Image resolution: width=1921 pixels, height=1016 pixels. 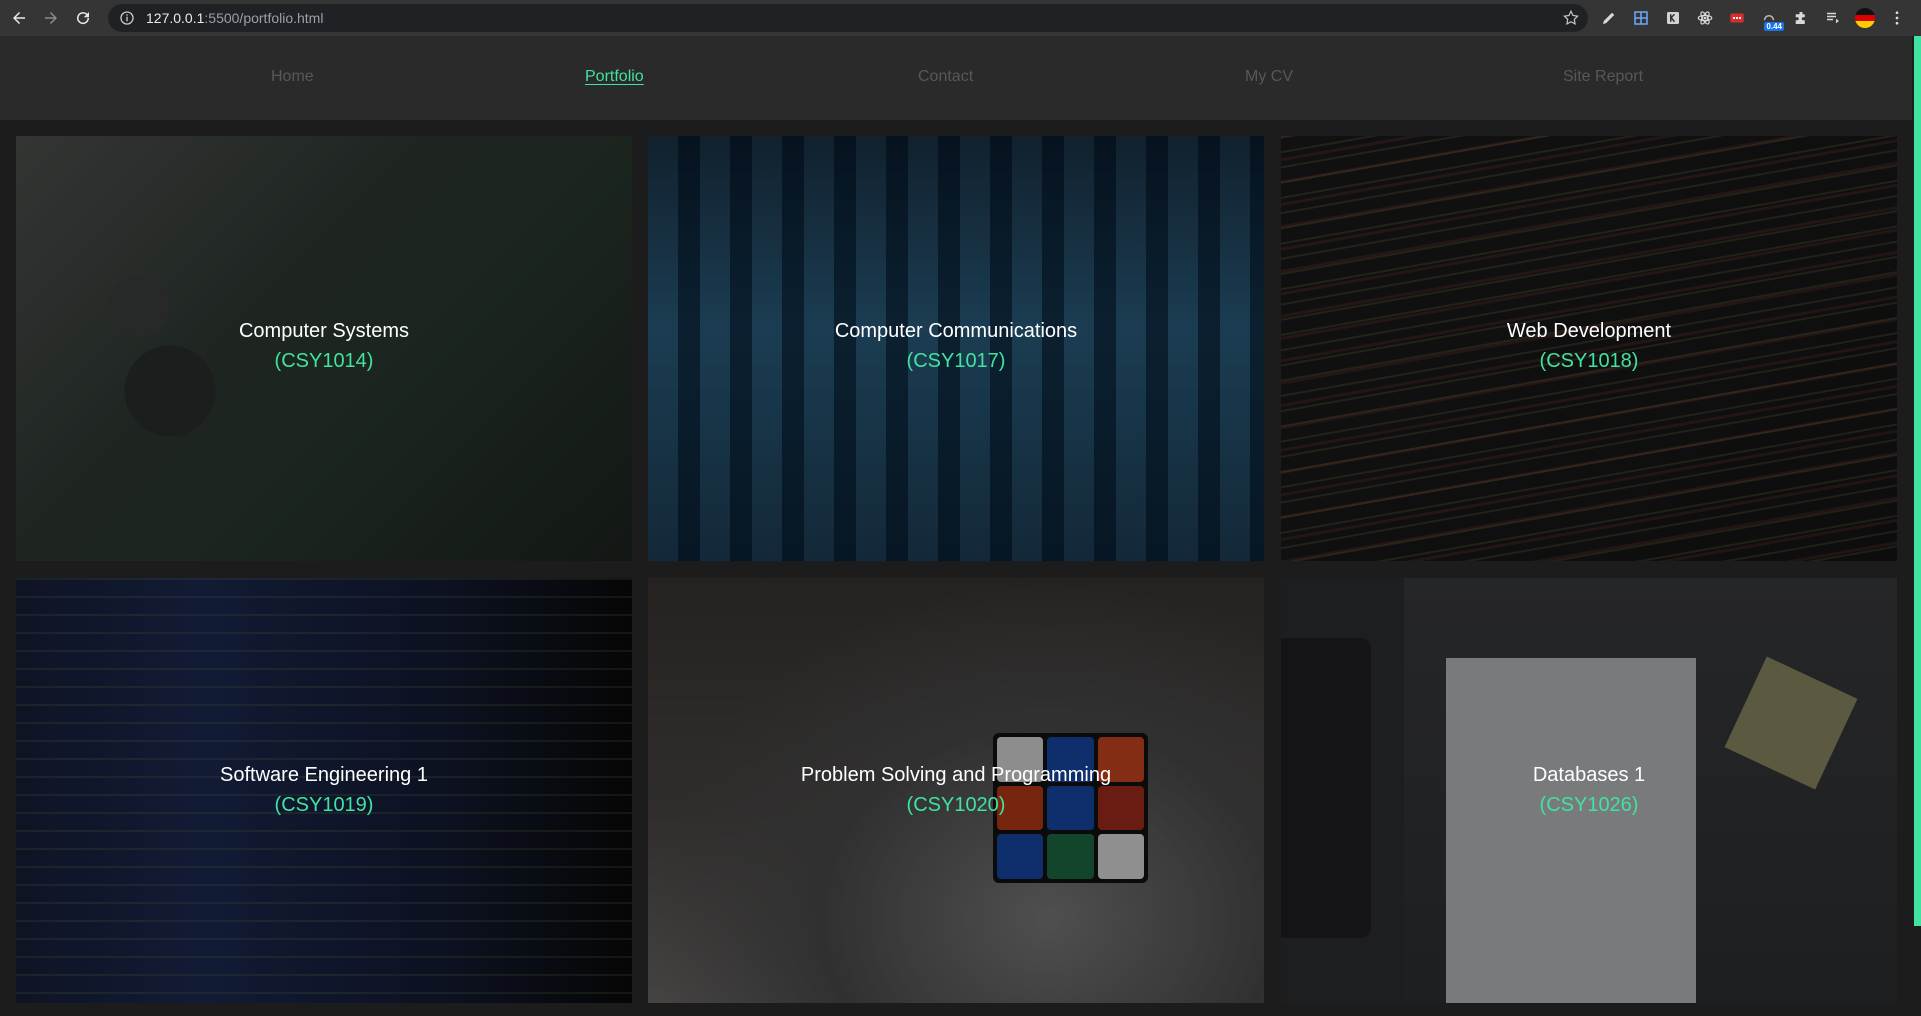 I want to click on module-title: Problem Solving and Programming, so click(x=956, y=775).